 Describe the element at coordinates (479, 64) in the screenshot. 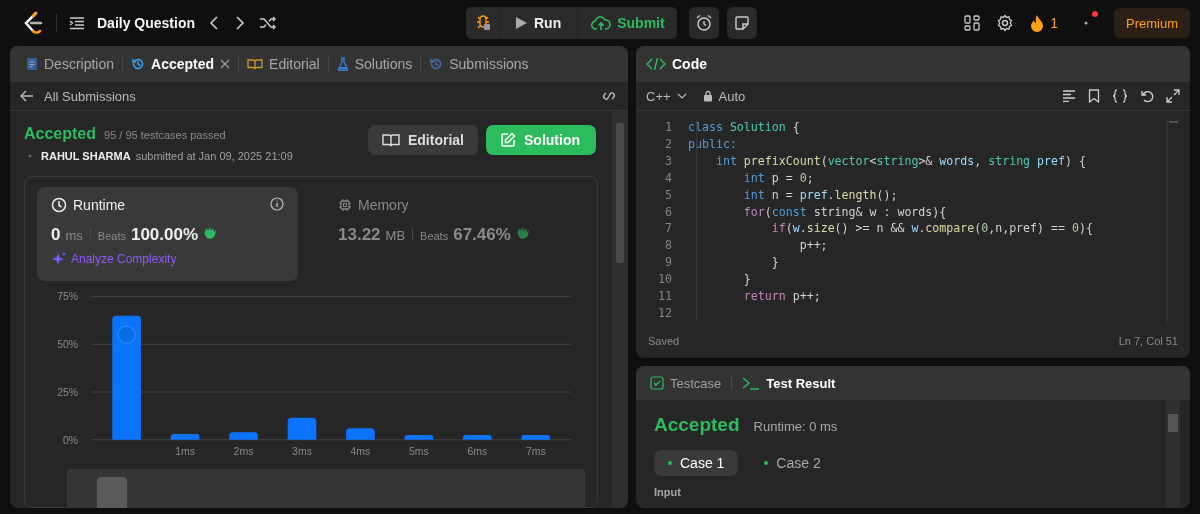

I see `panel-tab: Submissions` at that location.